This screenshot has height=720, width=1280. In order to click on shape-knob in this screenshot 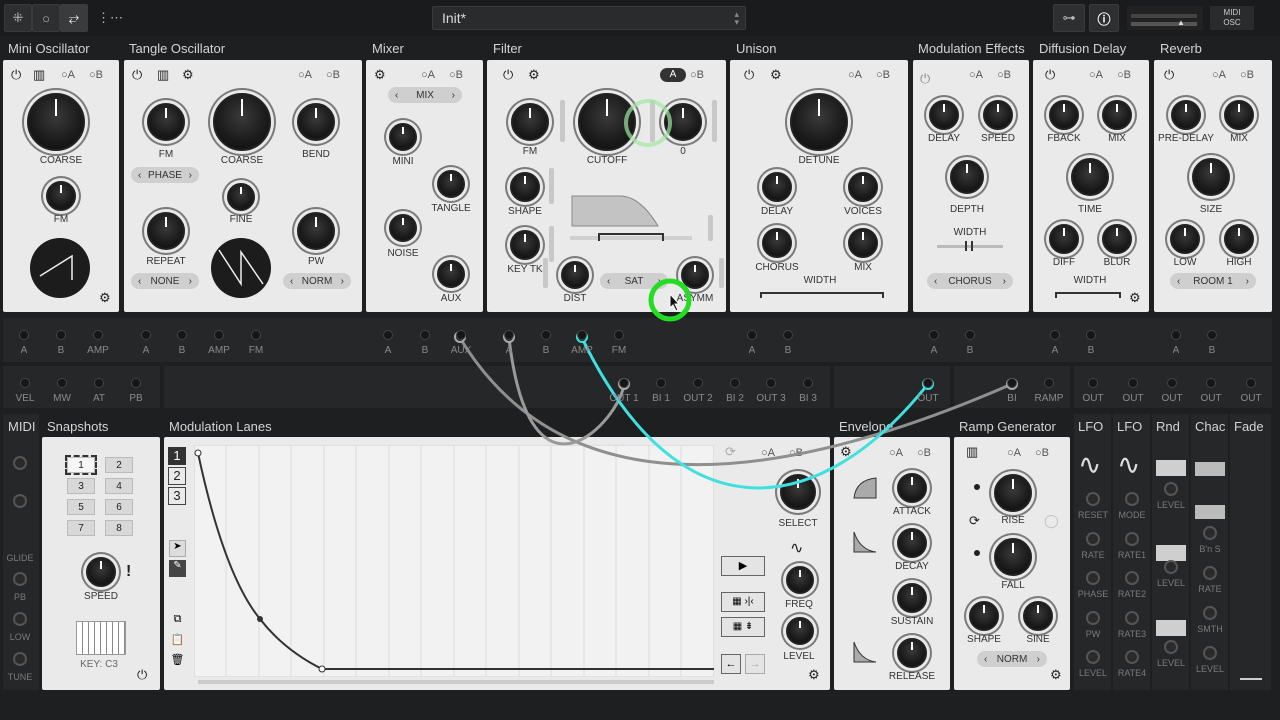, I will do `click(525, 187)`.